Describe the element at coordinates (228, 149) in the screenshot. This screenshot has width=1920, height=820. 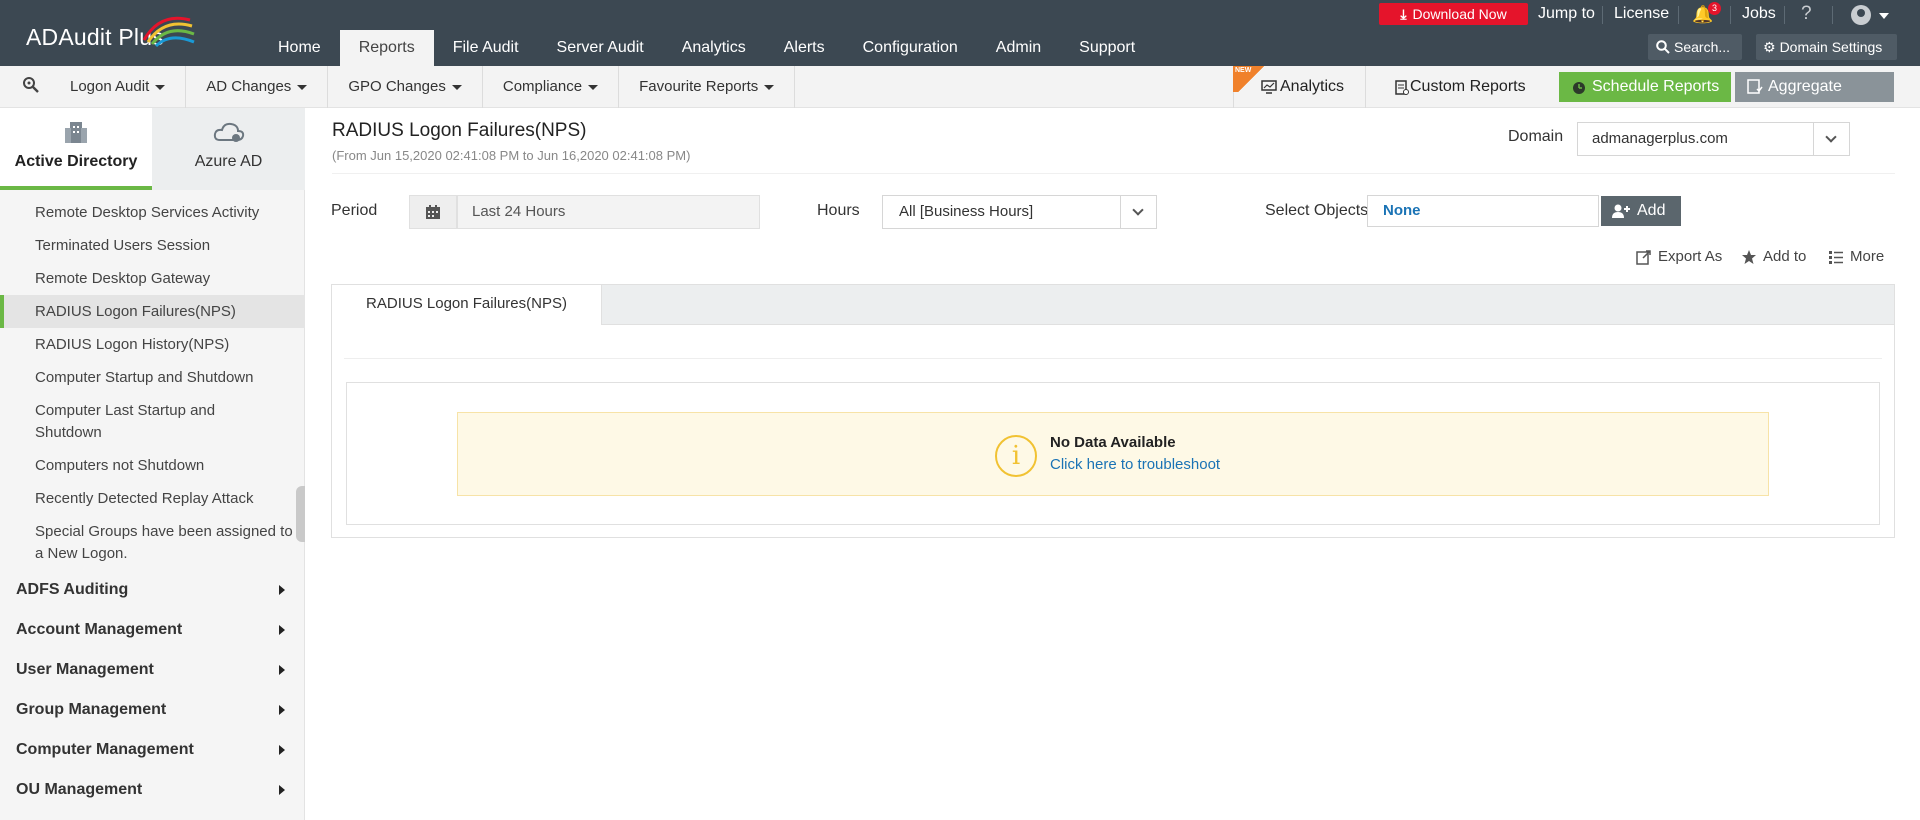
I see `tab-azure-ad: Azure AD` at that location.